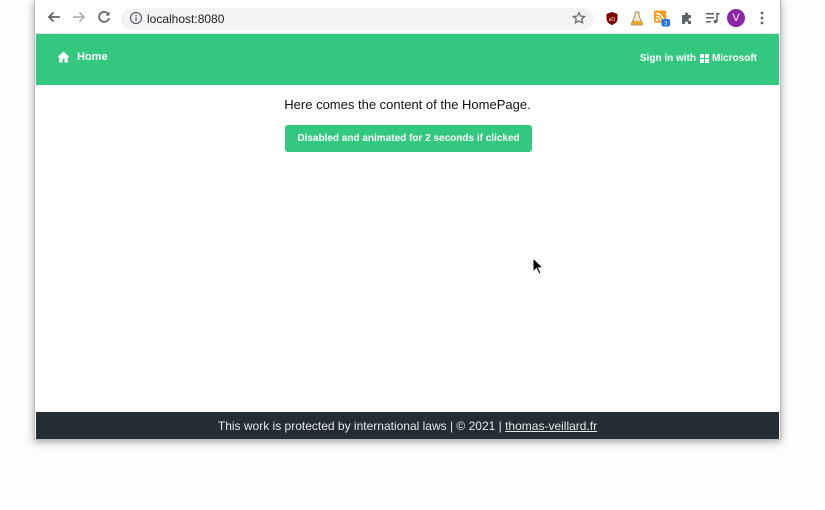 This screenshot has width=825, height=510. Describe the element at coordinates (104, 17) in the screenshot. I see `reload-icon` at that location.